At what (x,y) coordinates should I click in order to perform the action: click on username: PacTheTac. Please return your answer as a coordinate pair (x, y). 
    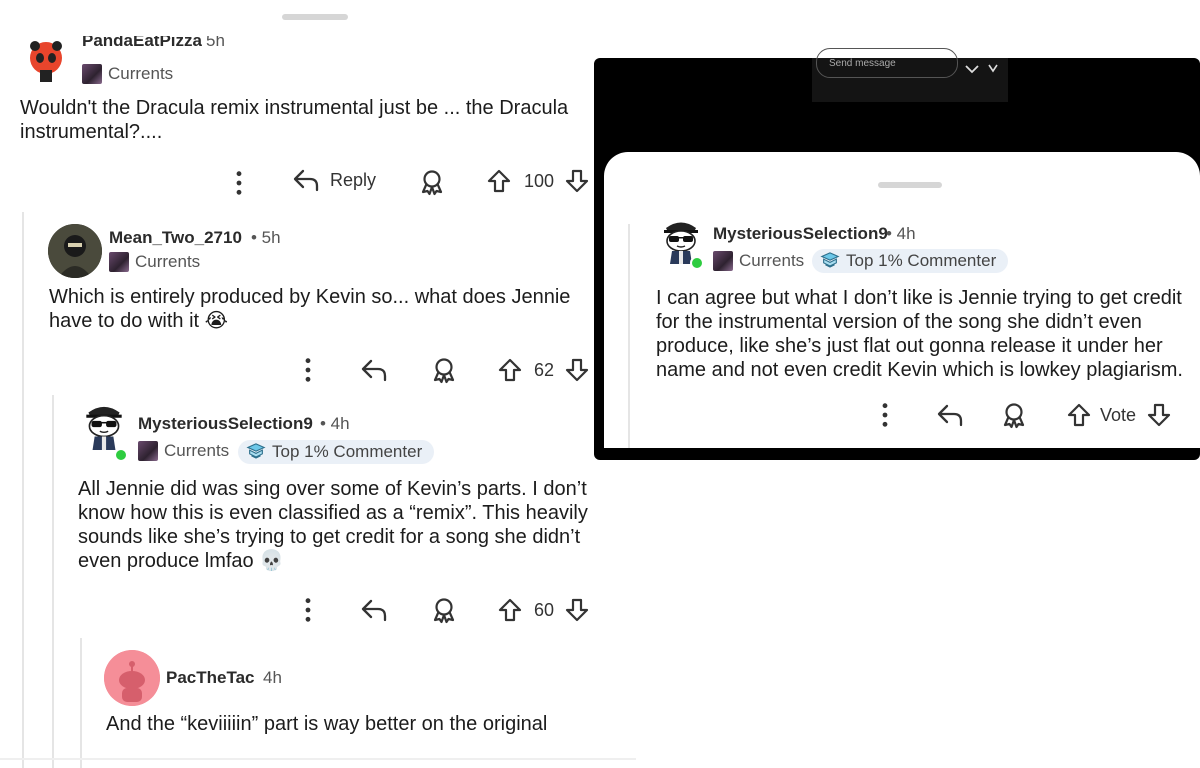
    Looking at the image, I should click on (210, 678).